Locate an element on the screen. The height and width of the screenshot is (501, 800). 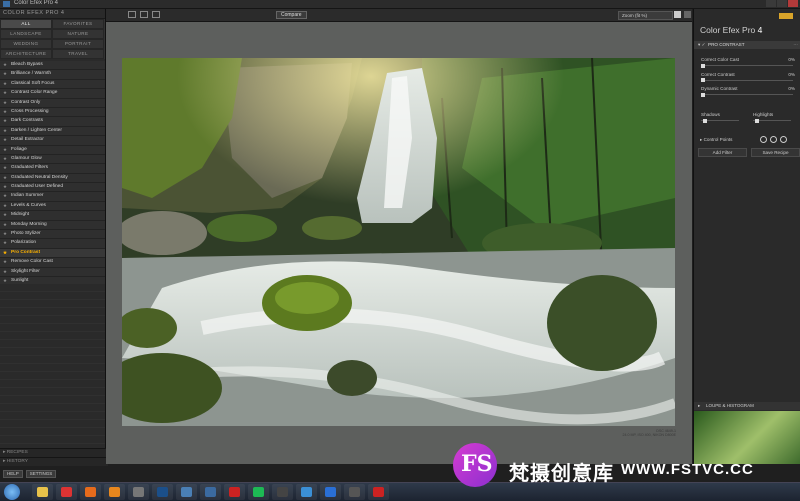
filter-item: ★ Levels & Curves is located at coordinates (52, 206).